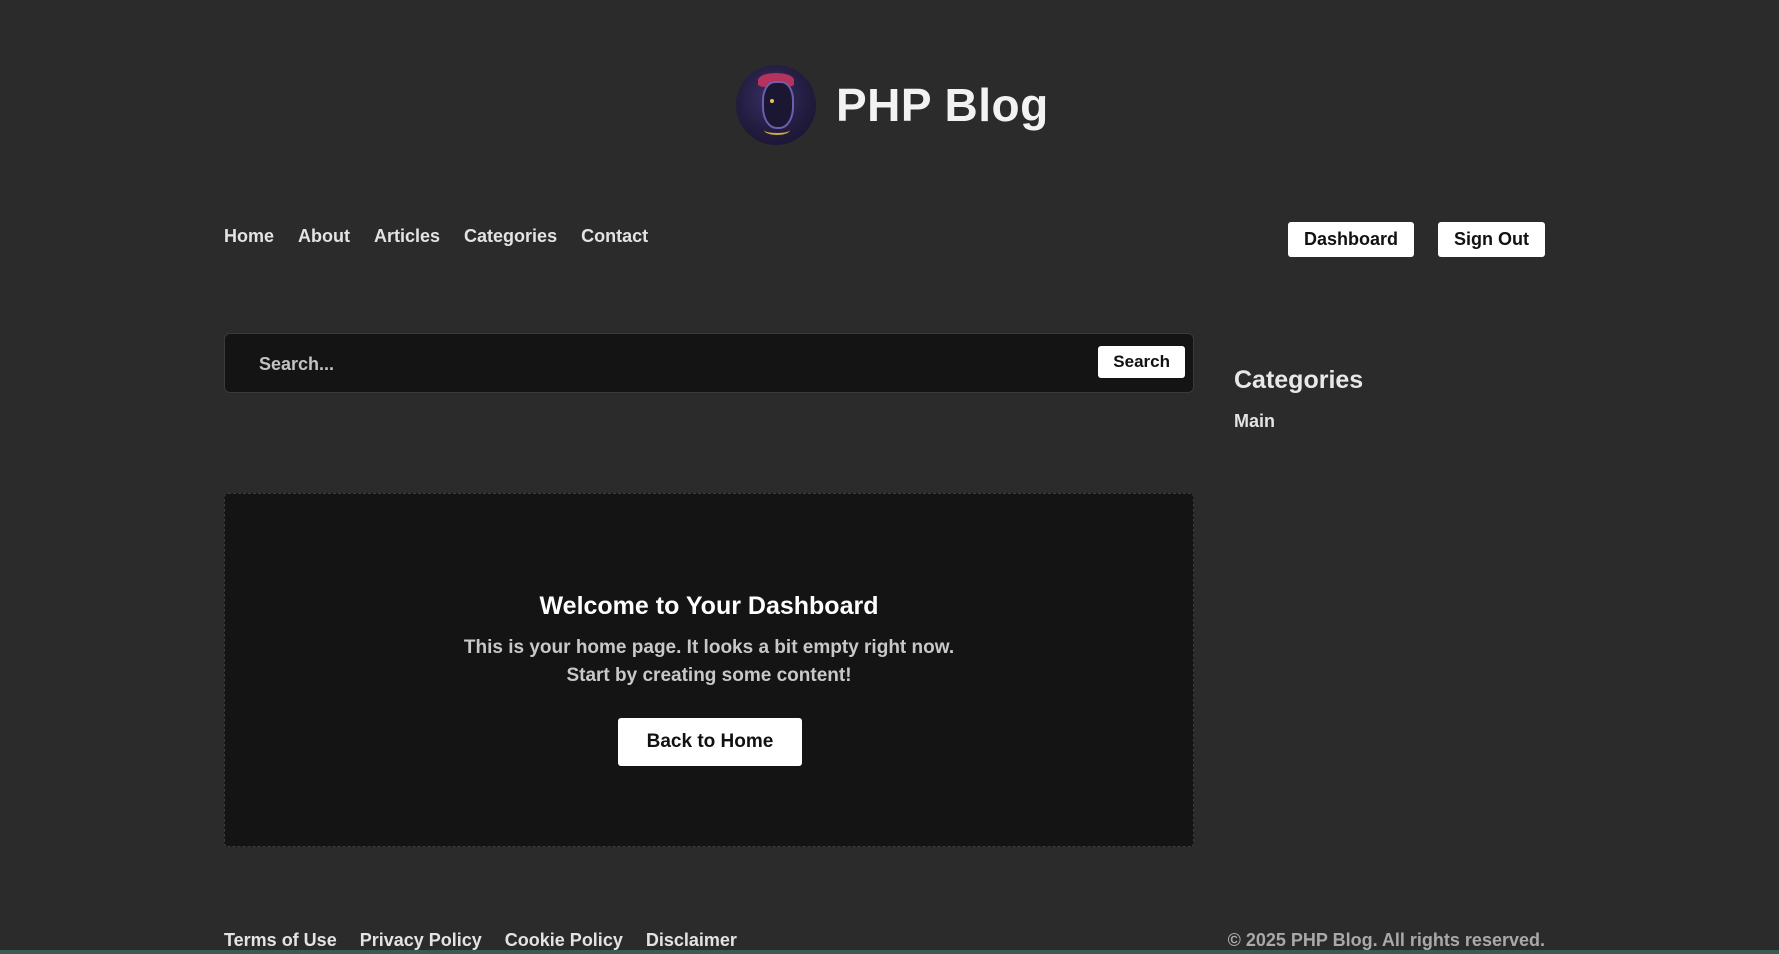 The image size is (1779, 954). What do you see at coordinates (1351, 239) in the screenshot?
I see `dashboard-button: Dashboard` at bounding box center [1351, 239].